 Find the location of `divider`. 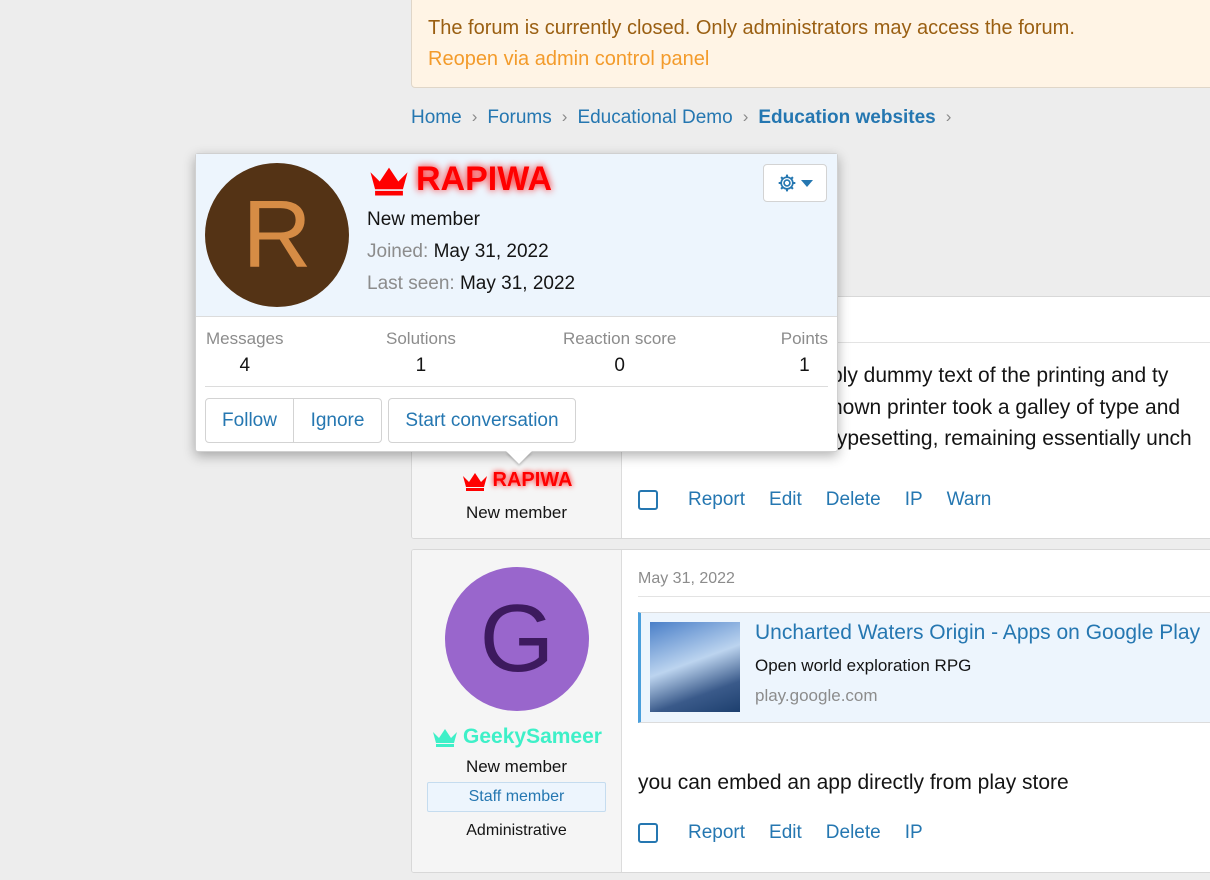

divider is located at coordinates (516, 386).